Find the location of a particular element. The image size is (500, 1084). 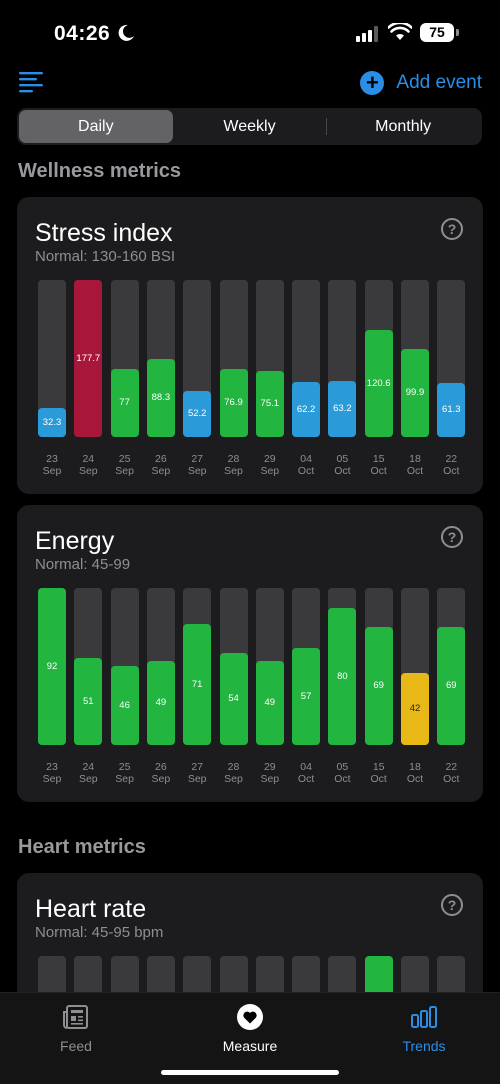

segment-weekly: Weekly is located at coordinates (250, 126).